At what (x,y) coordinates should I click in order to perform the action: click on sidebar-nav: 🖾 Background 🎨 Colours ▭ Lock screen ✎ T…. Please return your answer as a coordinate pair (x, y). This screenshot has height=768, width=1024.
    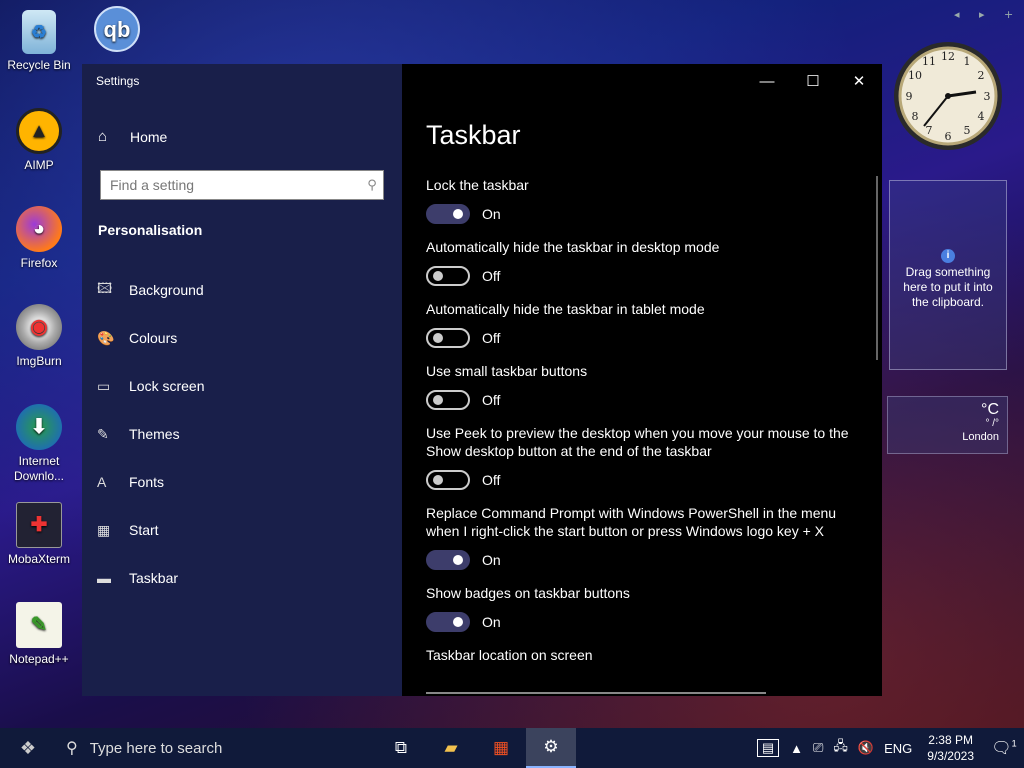
    Looking at the image, I should click on (242, 434).